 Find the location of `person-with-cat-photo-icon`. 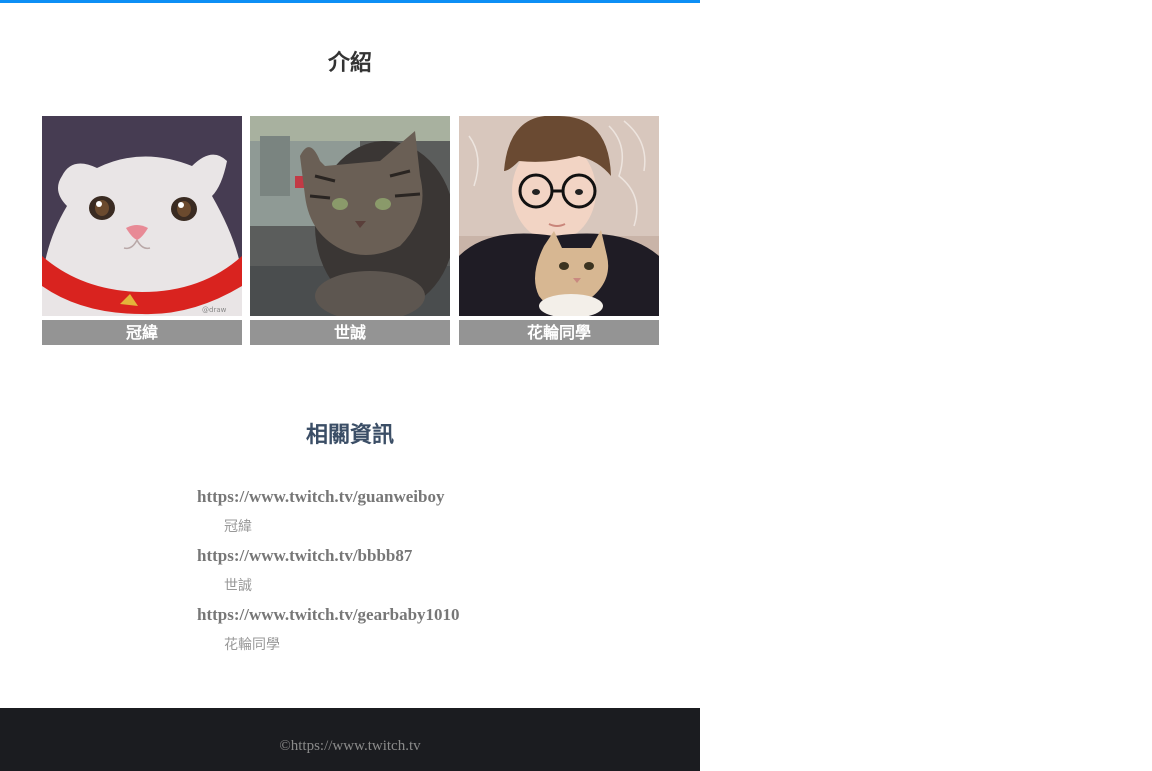

person-with-cat-photo-icon is located at coordinates (559, 216).